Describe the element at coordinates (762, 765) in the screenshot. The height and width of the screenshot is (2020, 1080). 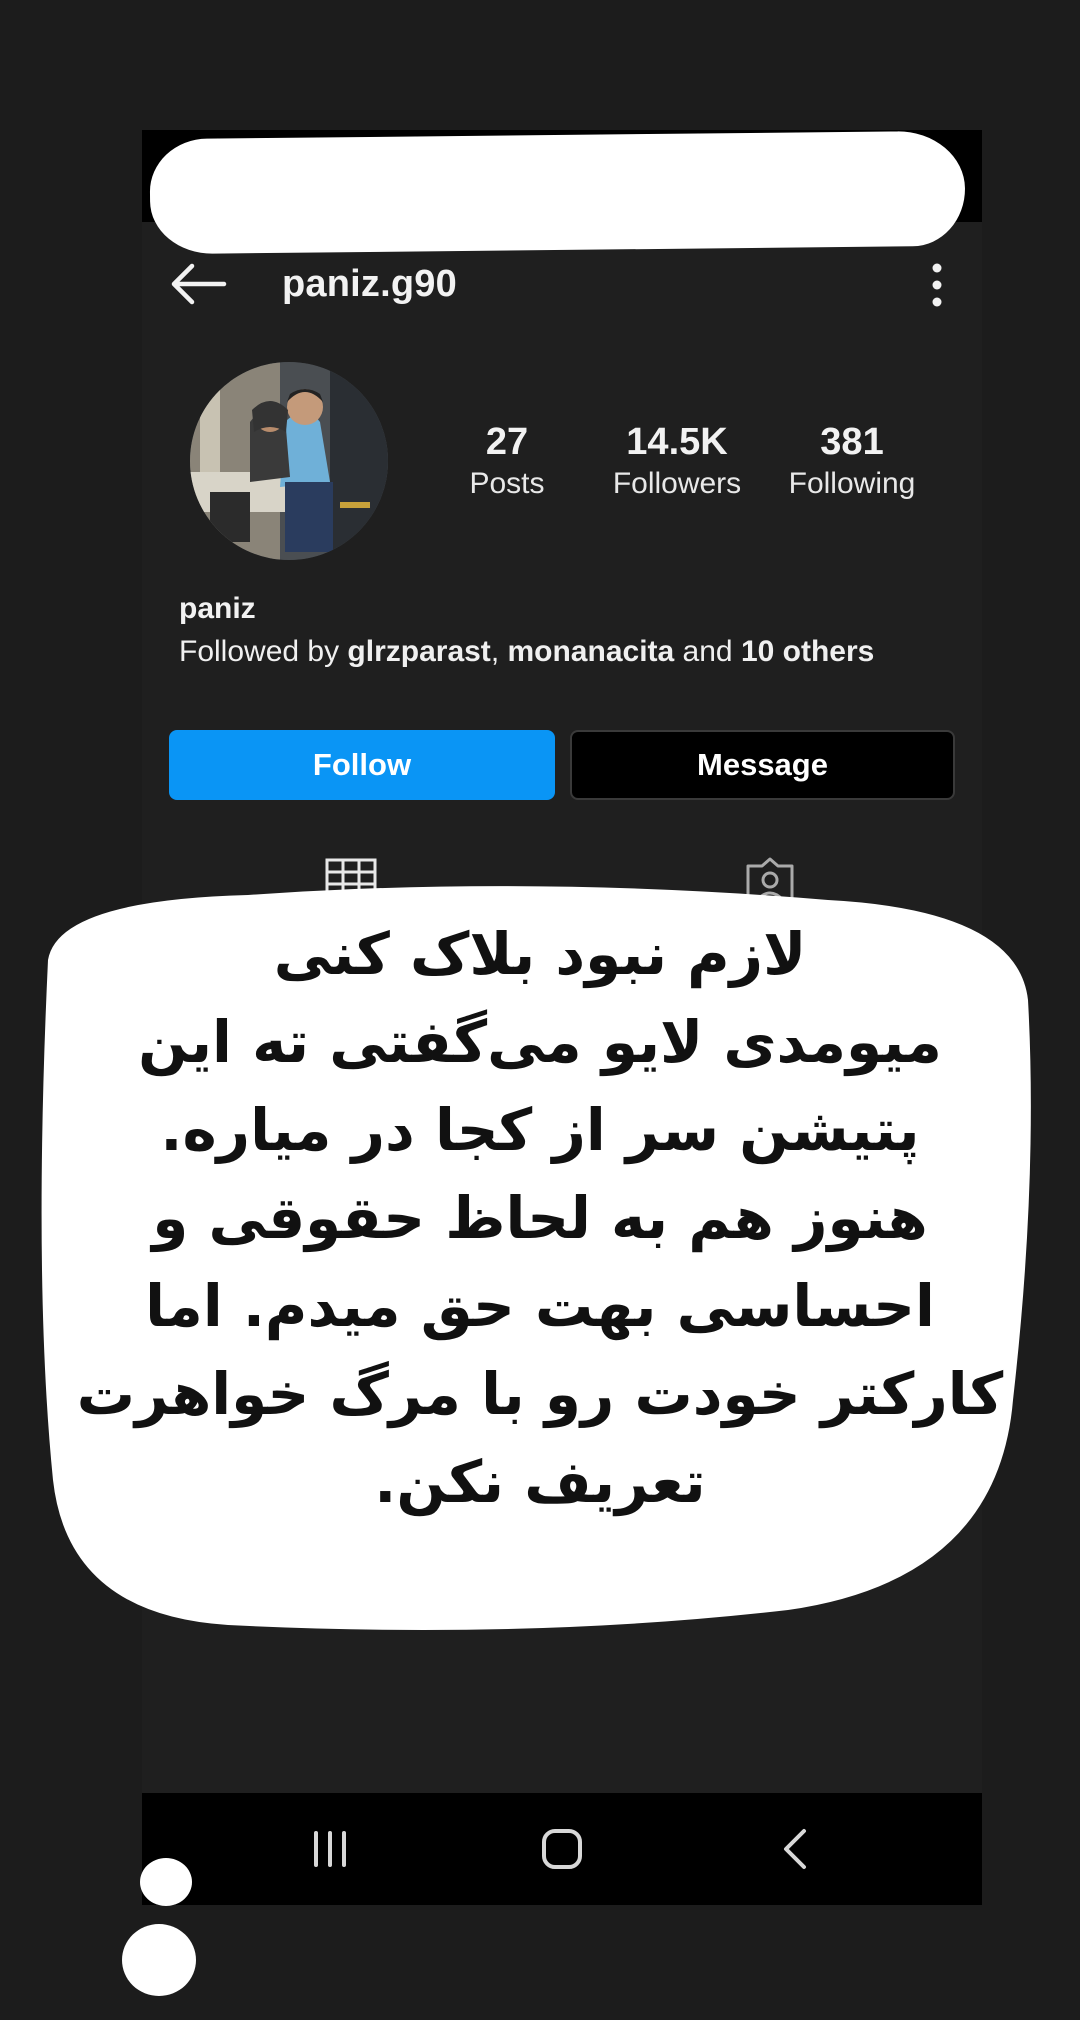
I see `message-button: Message` at that location.